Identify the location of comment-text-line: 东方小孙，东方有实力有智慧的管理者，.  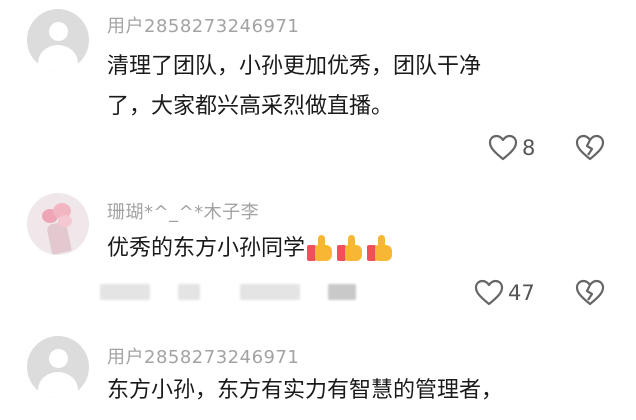
(305, 390).